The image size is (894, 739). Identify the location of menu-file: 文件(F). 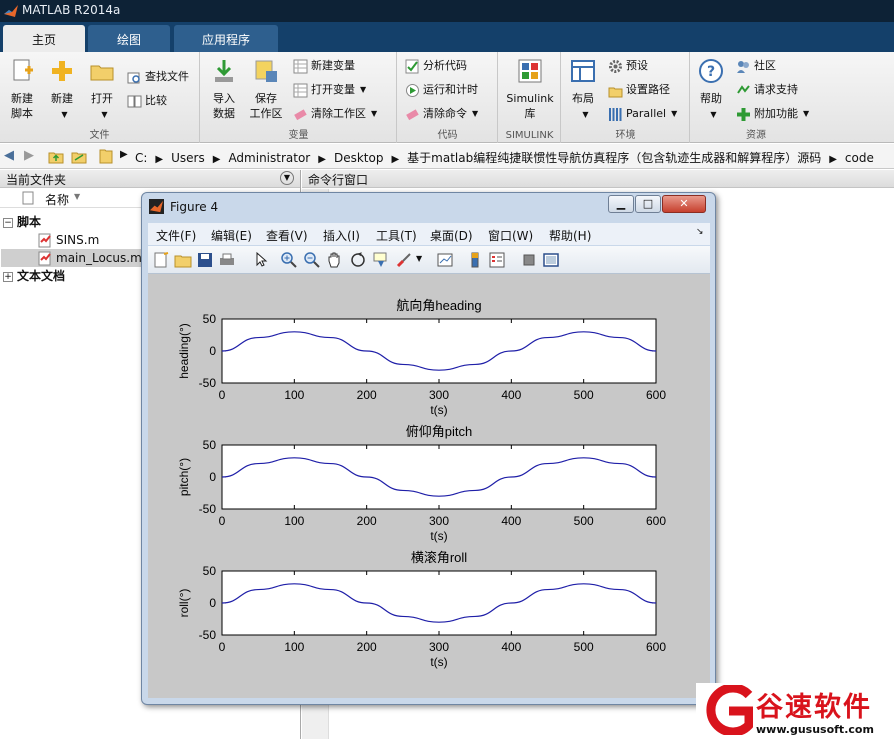
(176, 235).